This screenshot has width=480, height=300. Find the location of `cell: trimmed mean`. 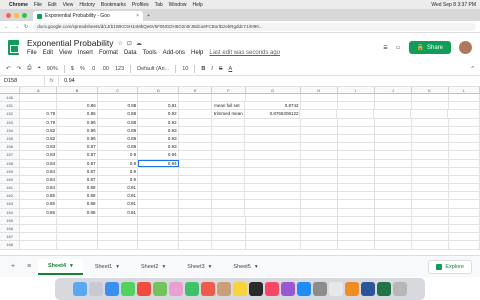

cell: trimmed mean is located at coordinates (229, 114).